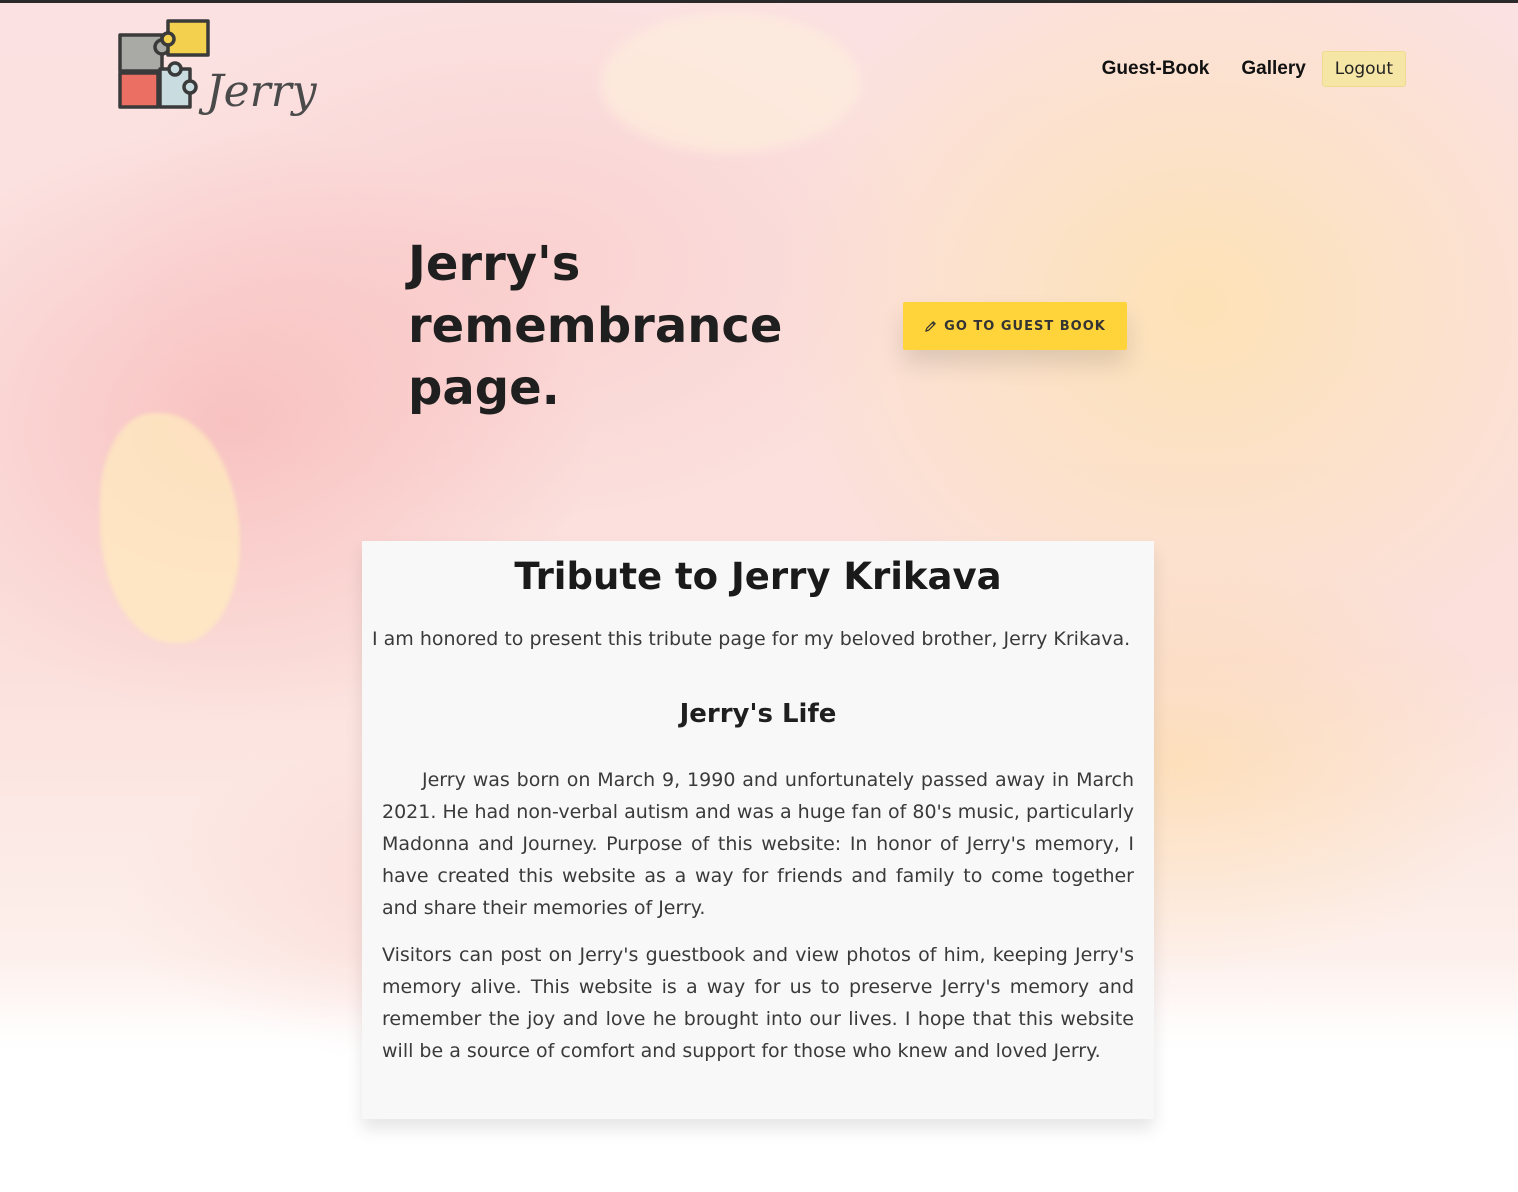 The height and width of the screenshot is (1192, 1518). I want to click on pencil-icon, so click(930, 326).